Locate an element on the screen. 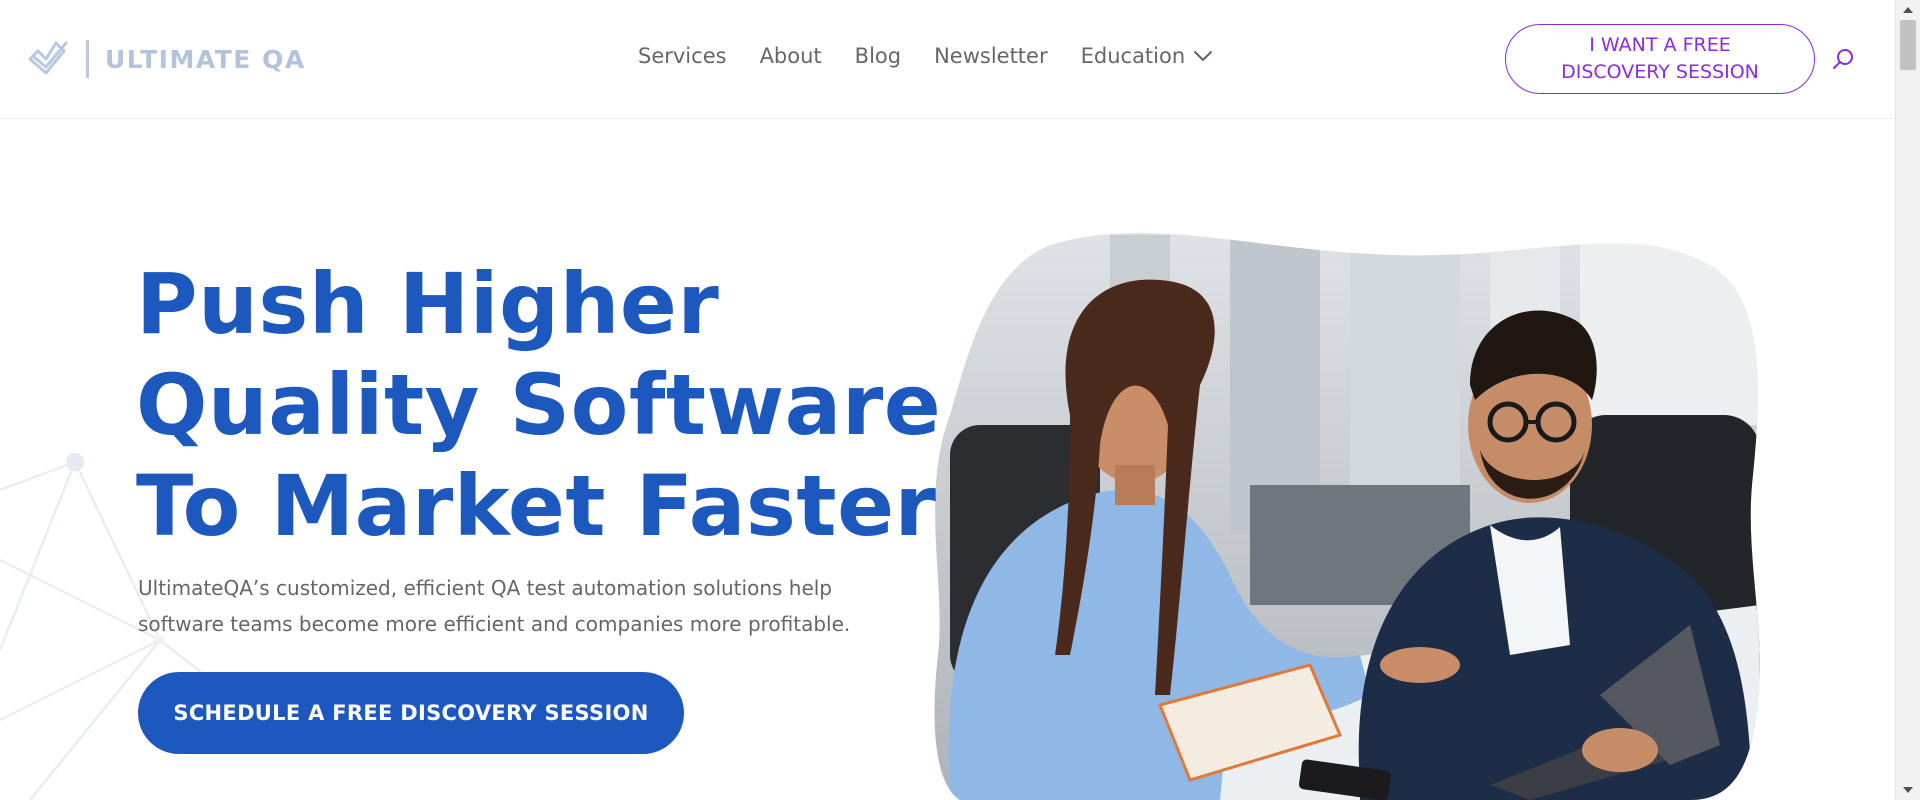 This screenshot has height=800, width=1920. nav-item-label: About is located at coordinates (790, 56).